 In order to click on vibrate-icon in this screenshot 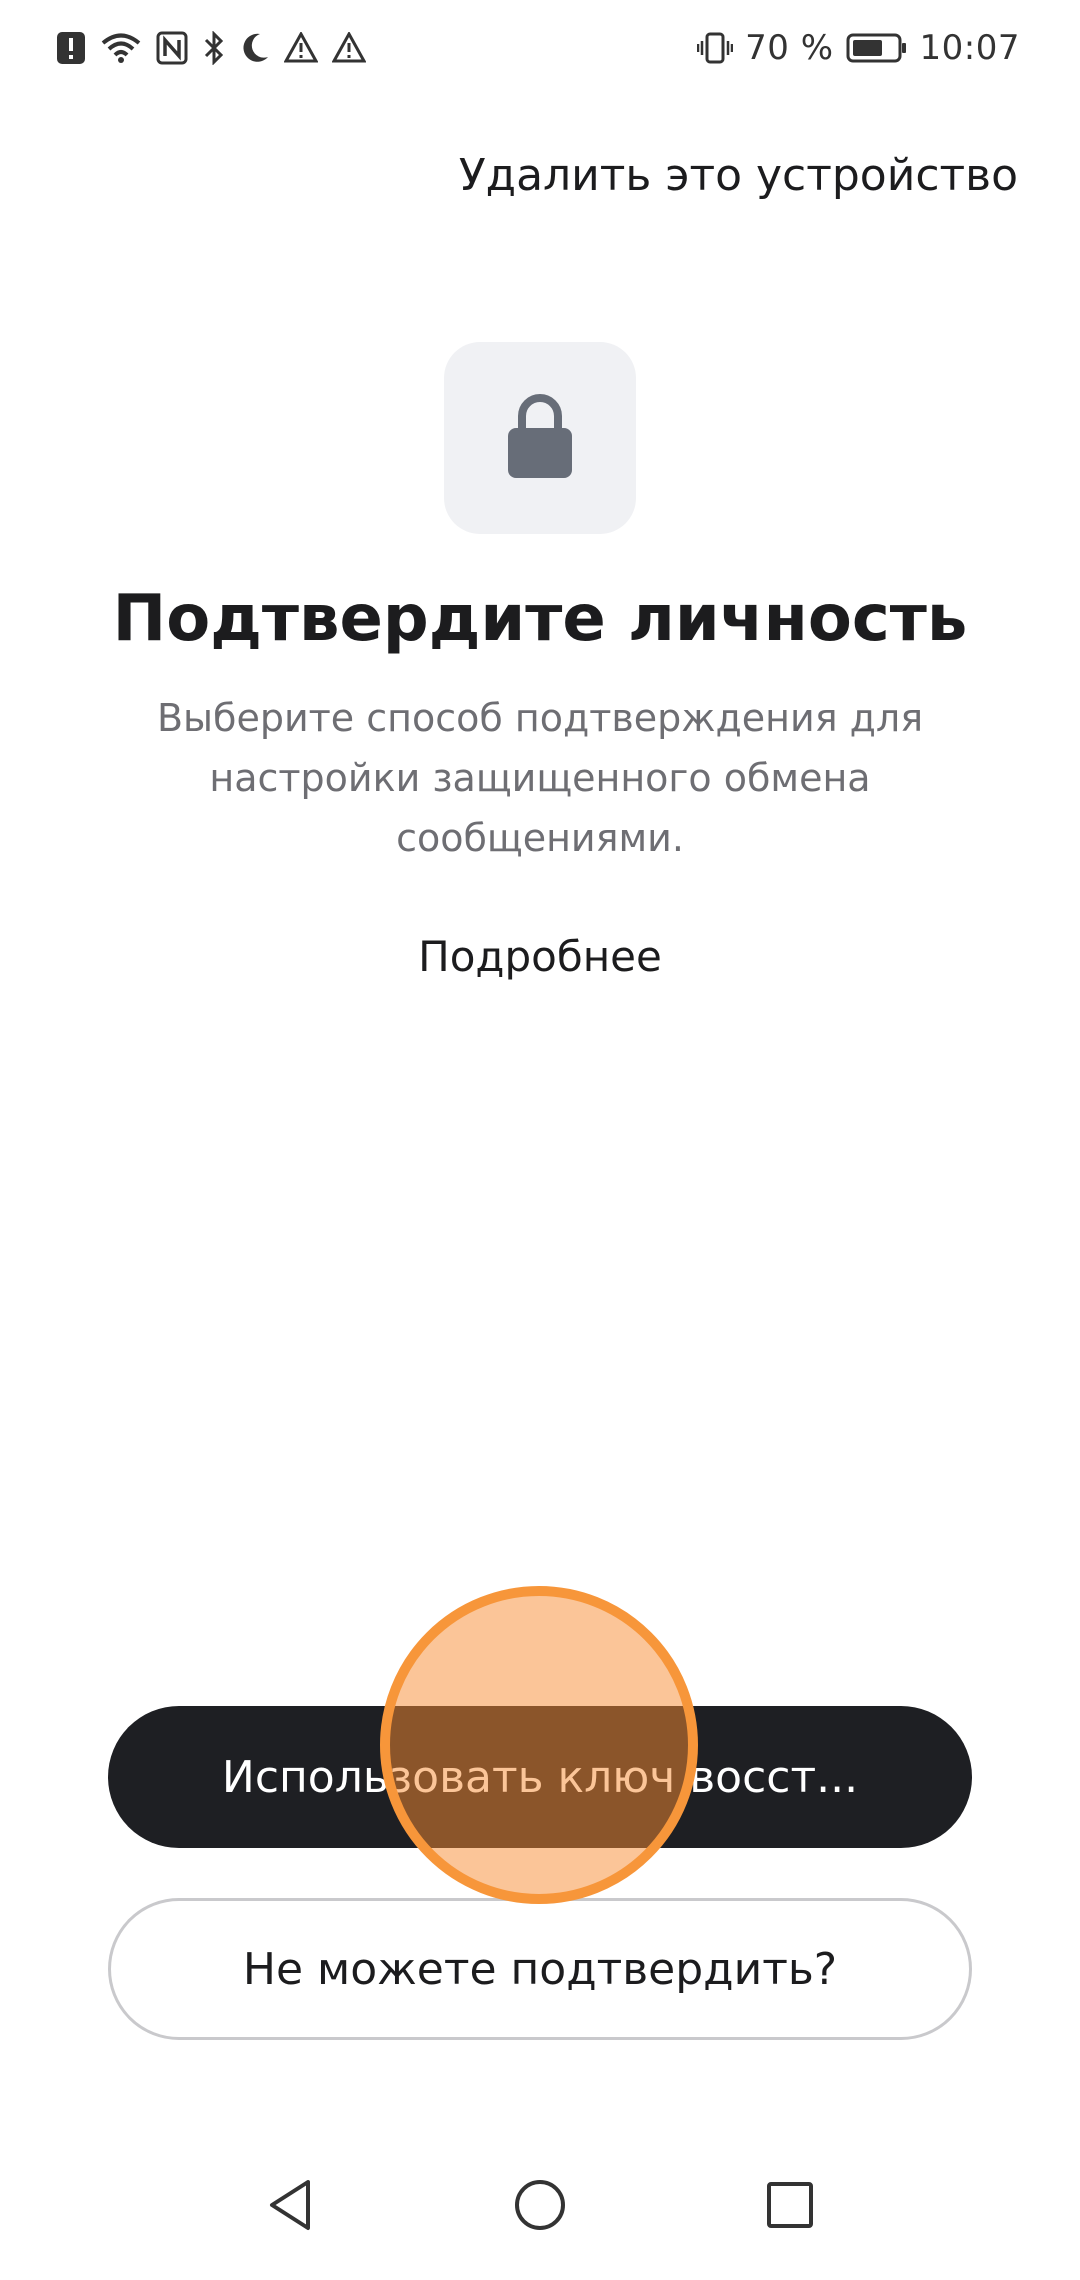, I will do `click(715, 48)`.